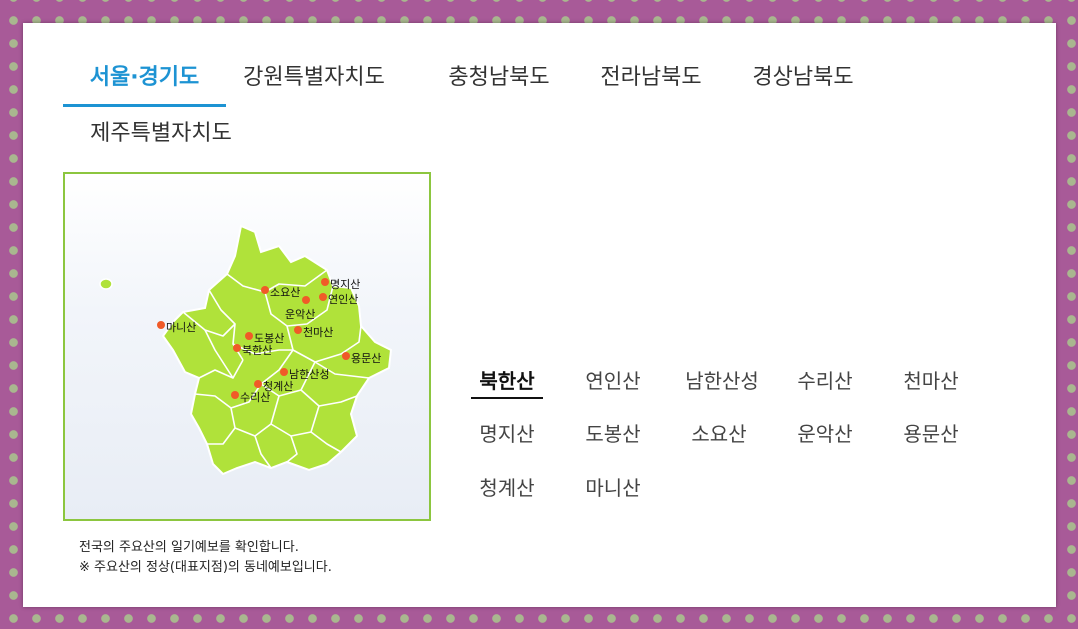 The image size is (1078, 629). What do you see at coordinates (345, 285) in the screenshot?
I see `map-label-myeongjisan: 명지산` at bounding box center [345, 285].